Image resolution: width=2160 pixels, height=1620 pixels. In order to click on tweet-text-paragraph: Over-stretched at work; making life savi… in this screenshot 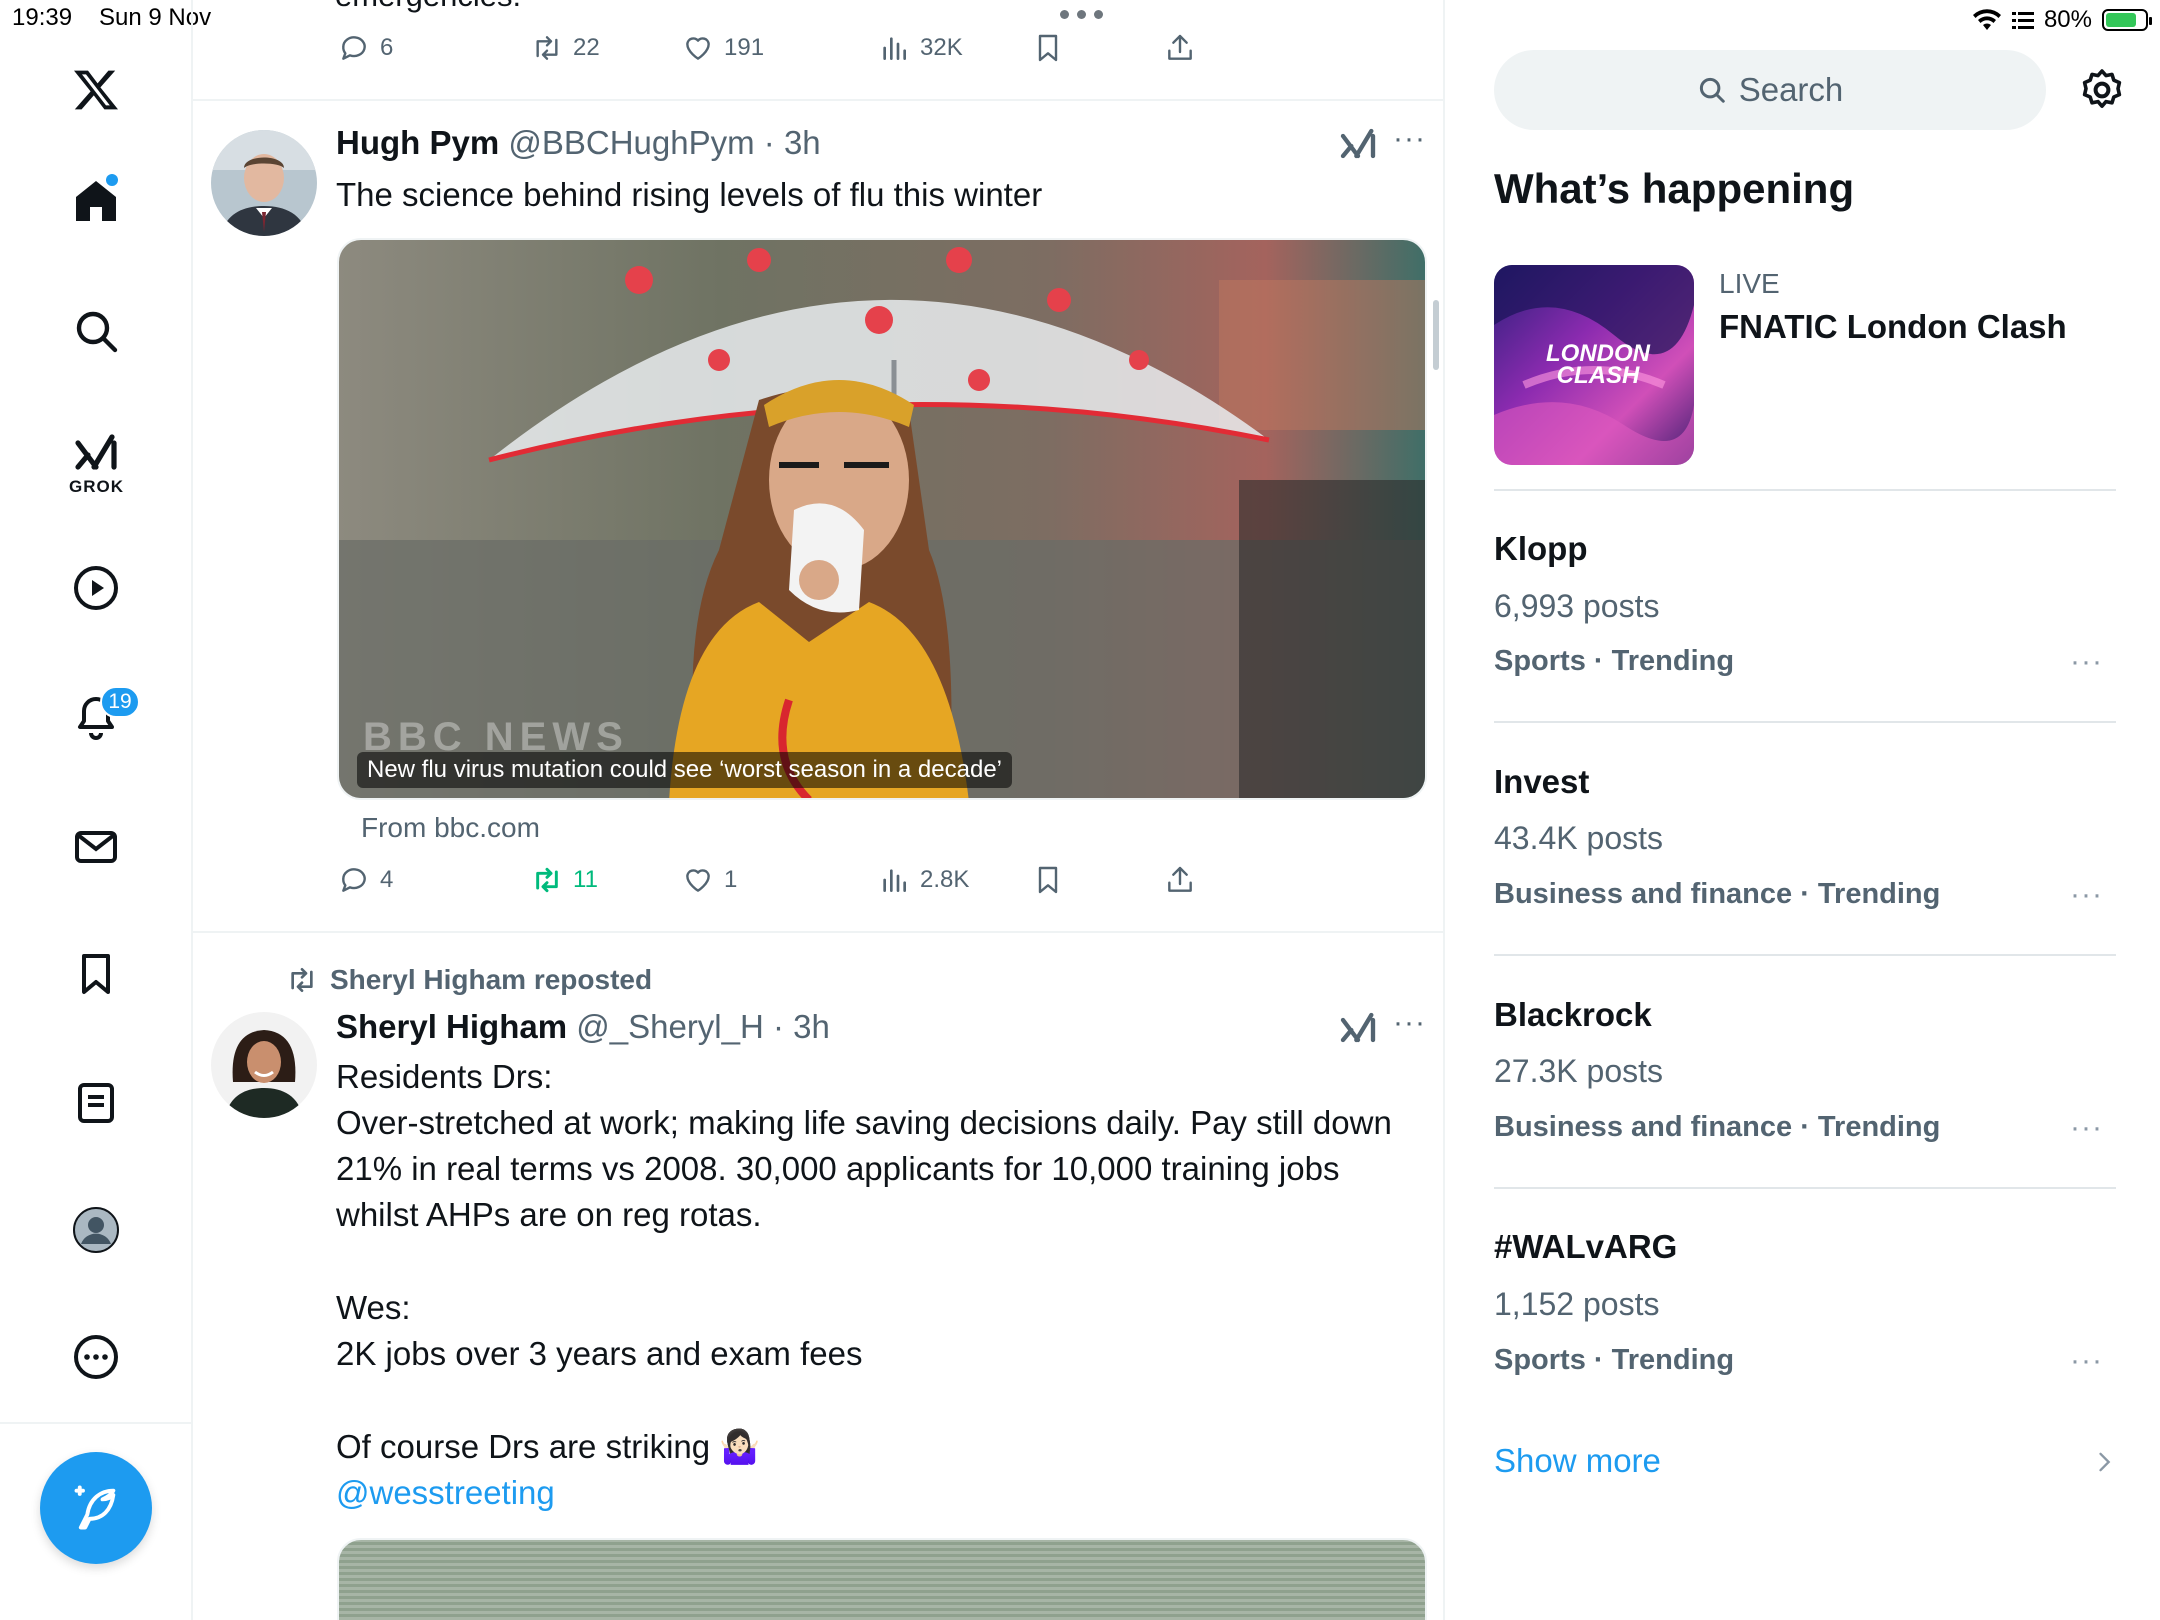, I will do `click(864, 1168)`.